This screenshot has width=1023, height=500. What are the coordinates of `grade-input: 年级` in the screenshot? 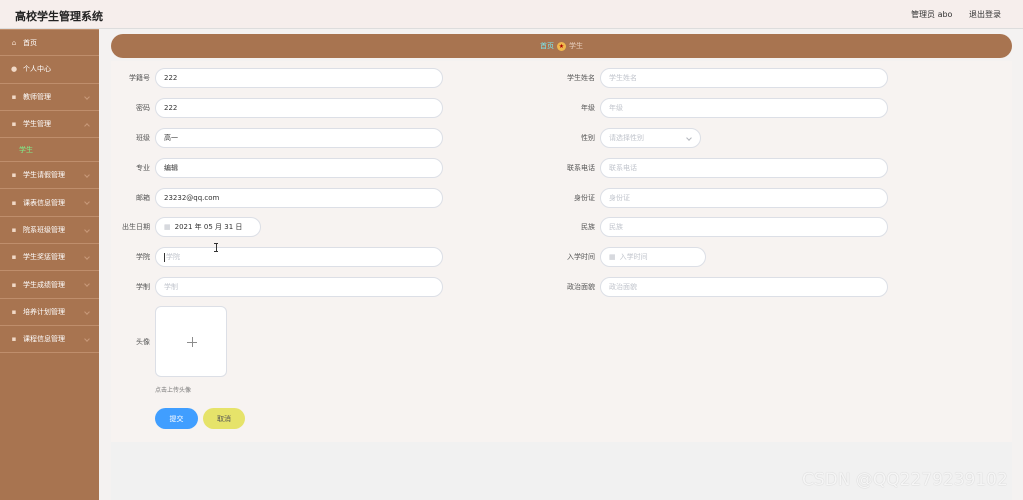 It's located at (744, 108).